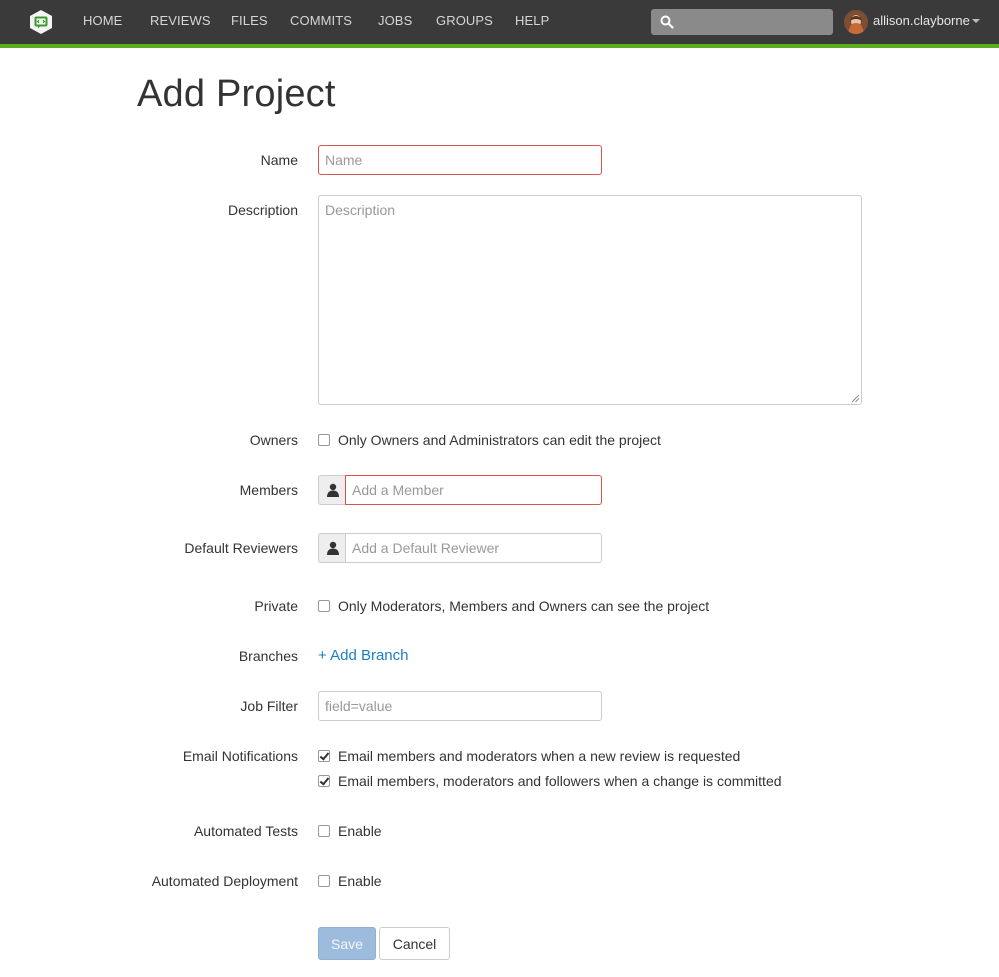 This screenshot has height=977, width=999. Describe the element at coordinates (249, 20) in the screenshot. I see `nav-files-link: FILES` at that location.